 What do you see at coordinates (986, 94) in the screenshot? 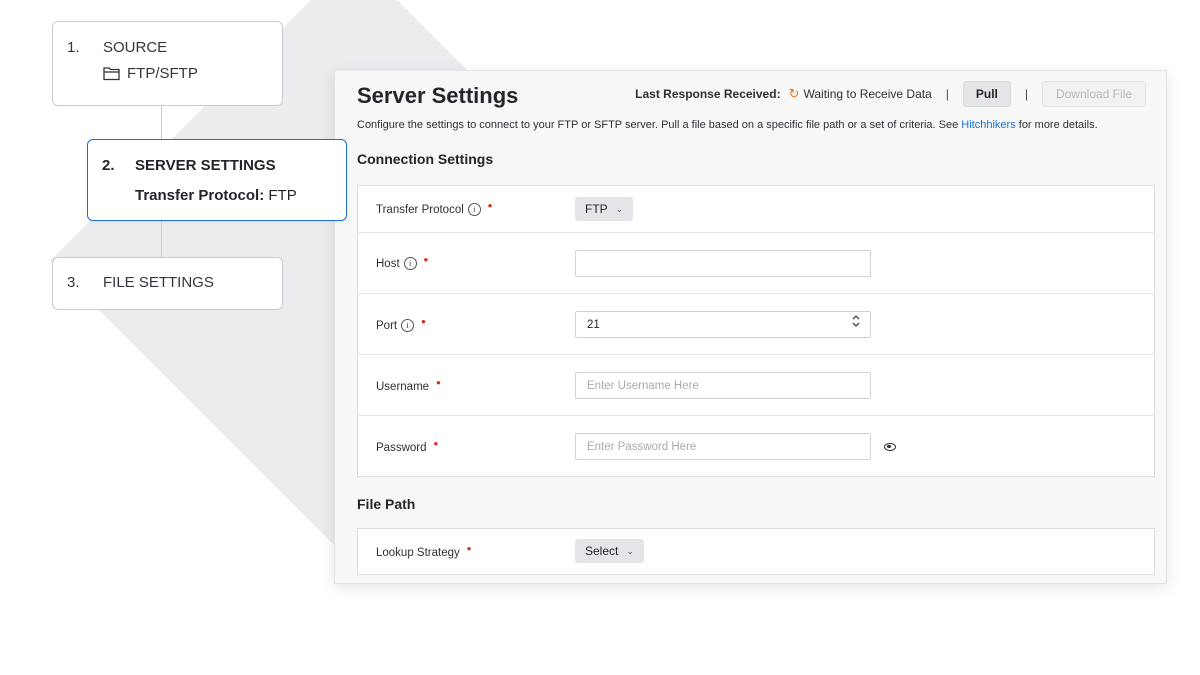
I see `pull-button: Pull` at bounding box center [986, 94].